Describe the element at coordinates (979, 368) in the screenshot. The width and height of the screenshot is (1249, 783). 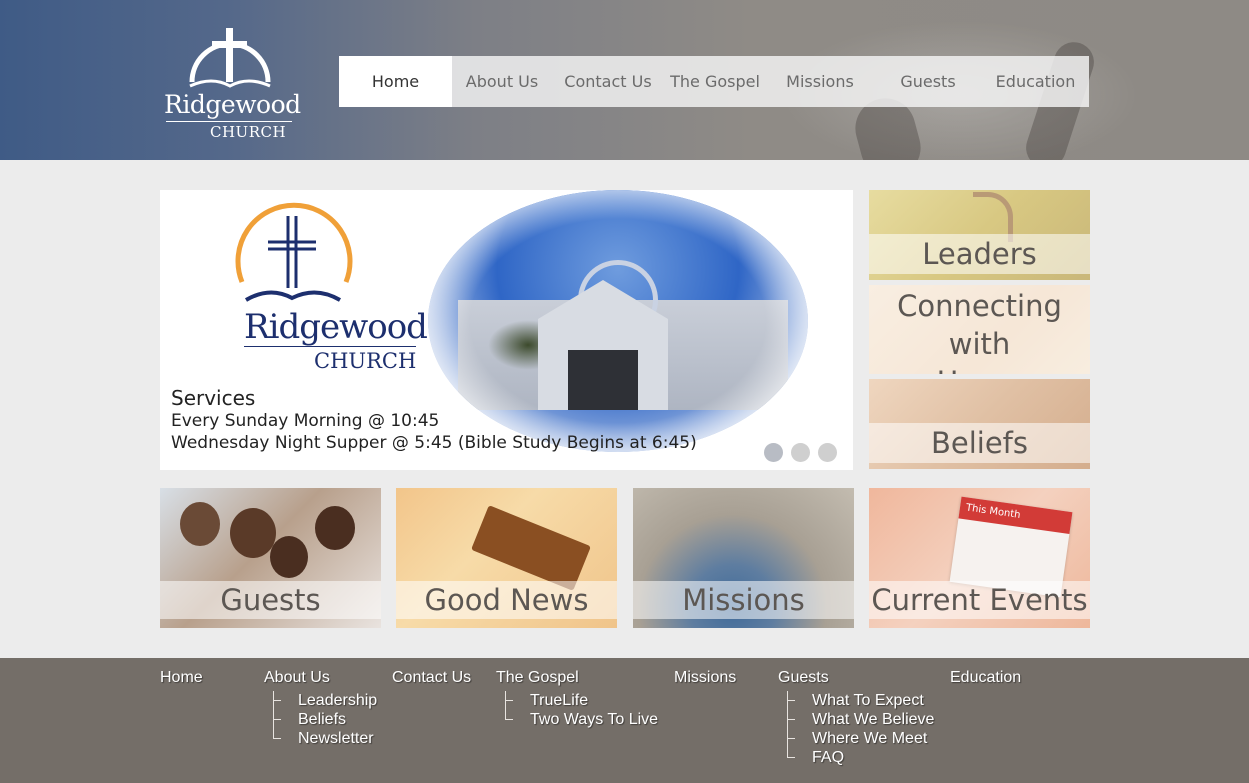
I see `tile-label-line: Home` at that location.